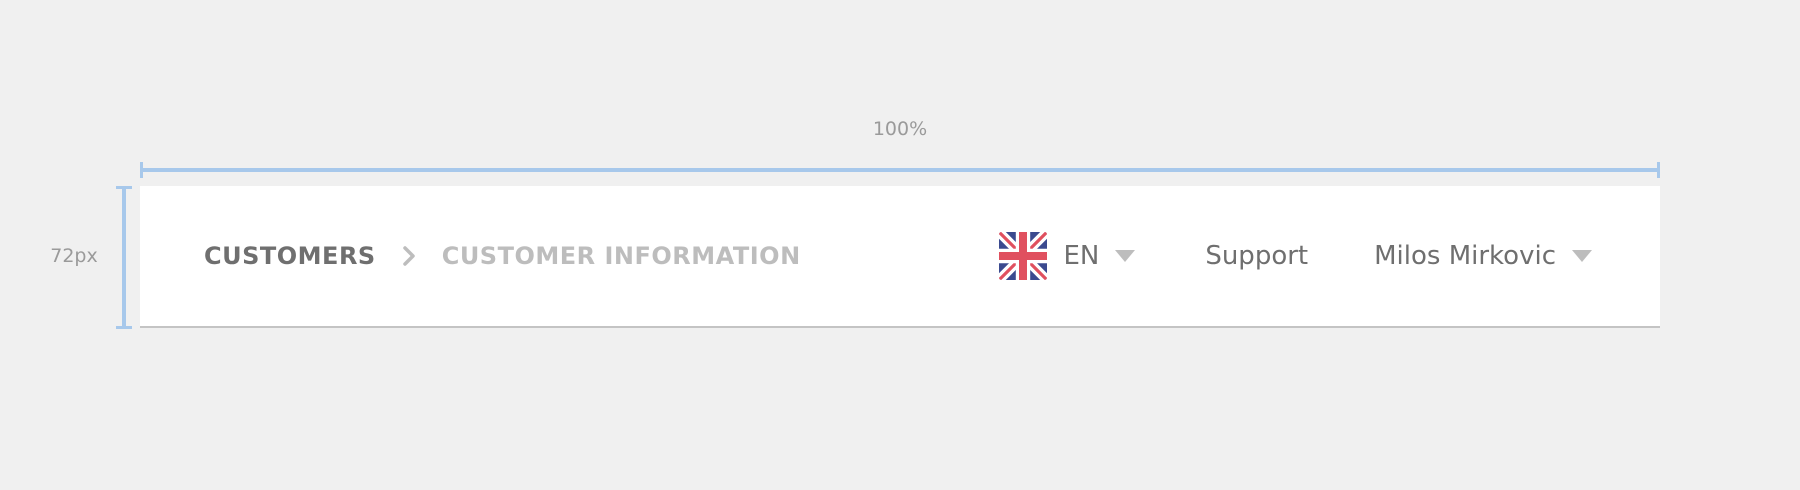  I want to click on user-name: Milos Mirkovic, so click(1465, 256).